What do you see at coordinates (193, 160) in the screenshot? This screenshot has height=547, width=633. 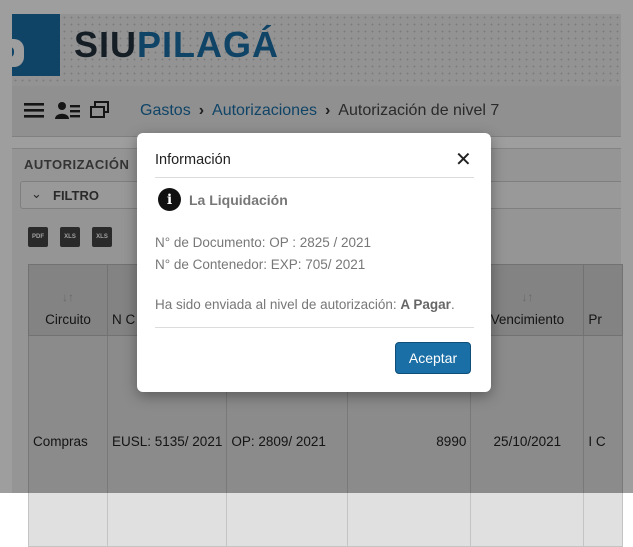 I see `dialog-title: Información` at bounding box center [193, 160].